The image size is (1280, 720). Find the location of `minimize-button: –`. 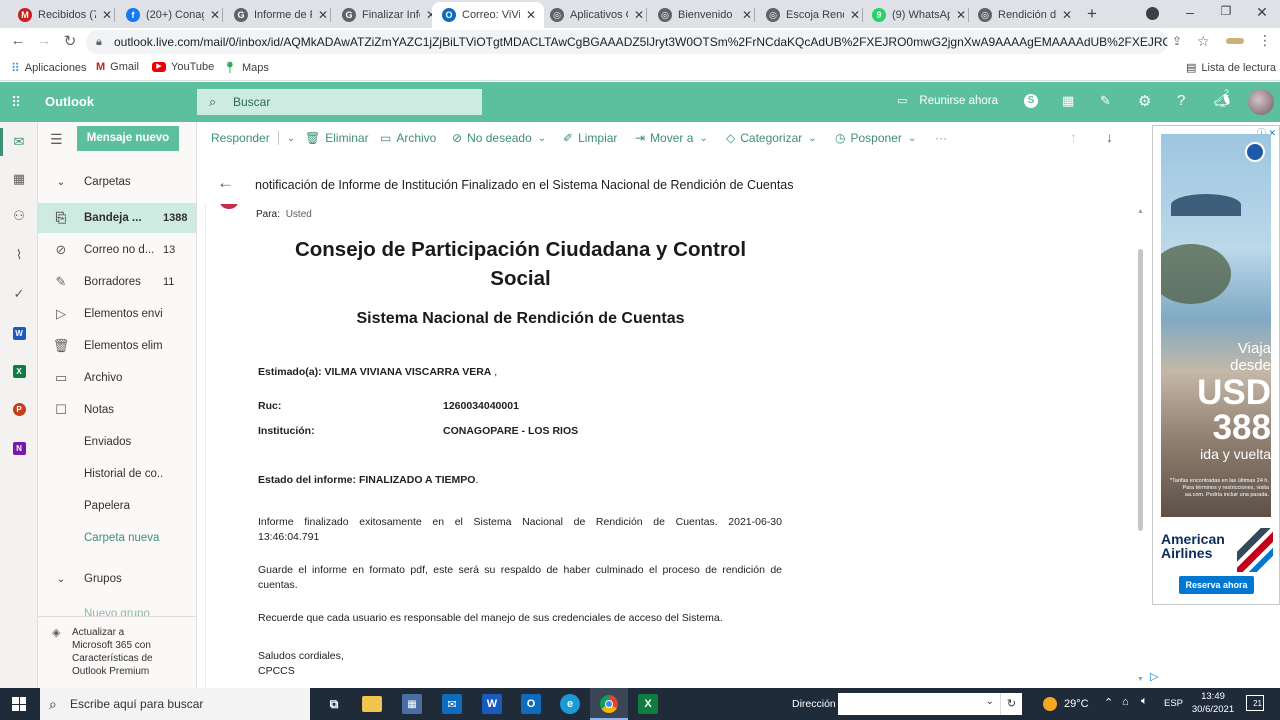

minimize-button: – is located at coordinates (1190, 14).